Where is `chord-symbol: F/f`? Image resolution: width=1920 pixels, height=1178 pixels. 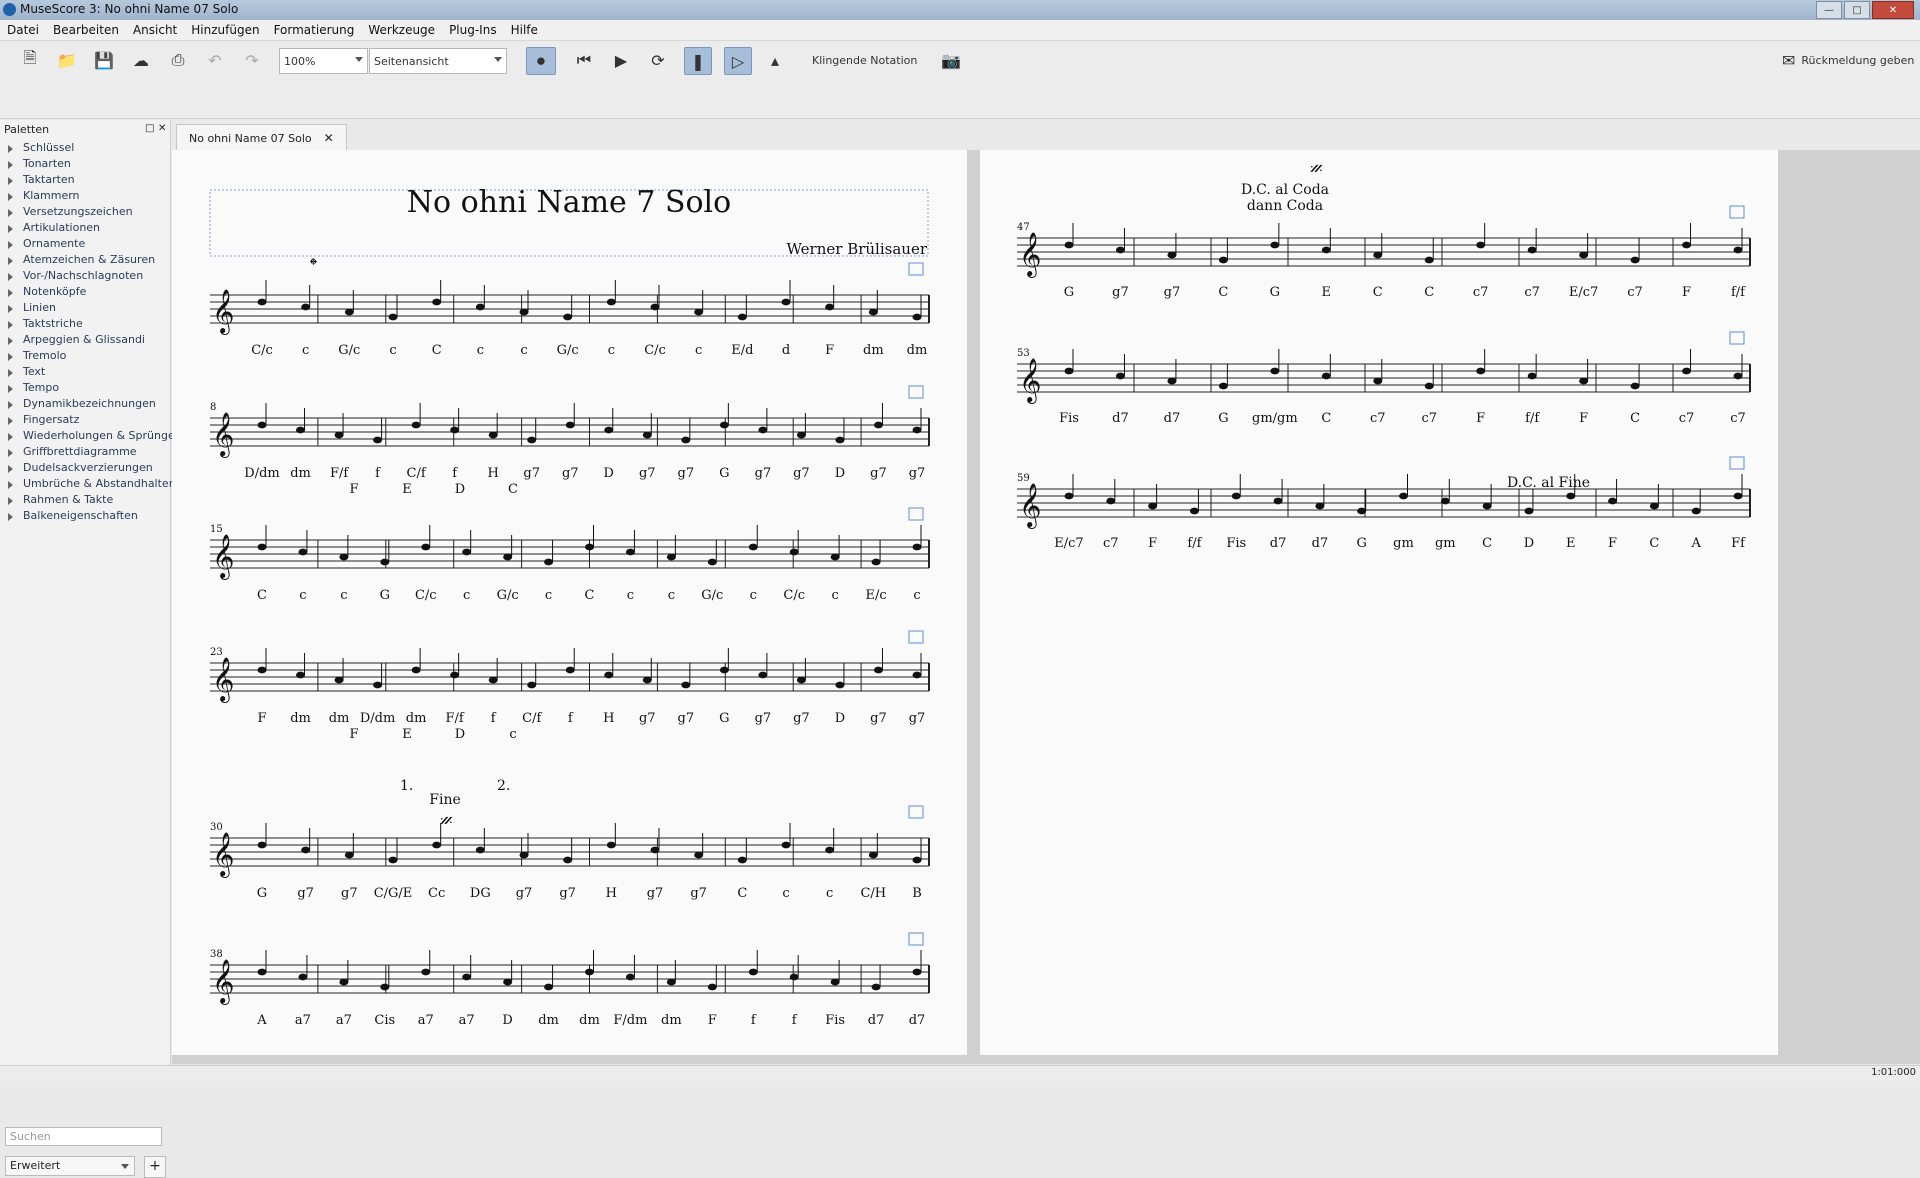
chord-symbol: F/f is located at coordinates (455, 718).